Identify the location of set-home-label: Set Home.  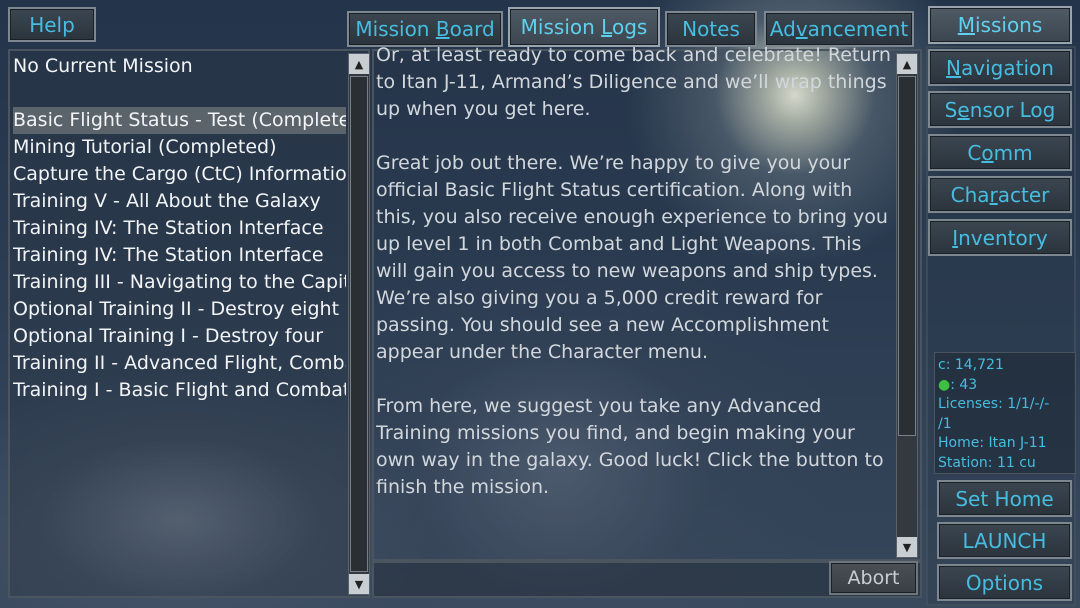
(1004, 498).